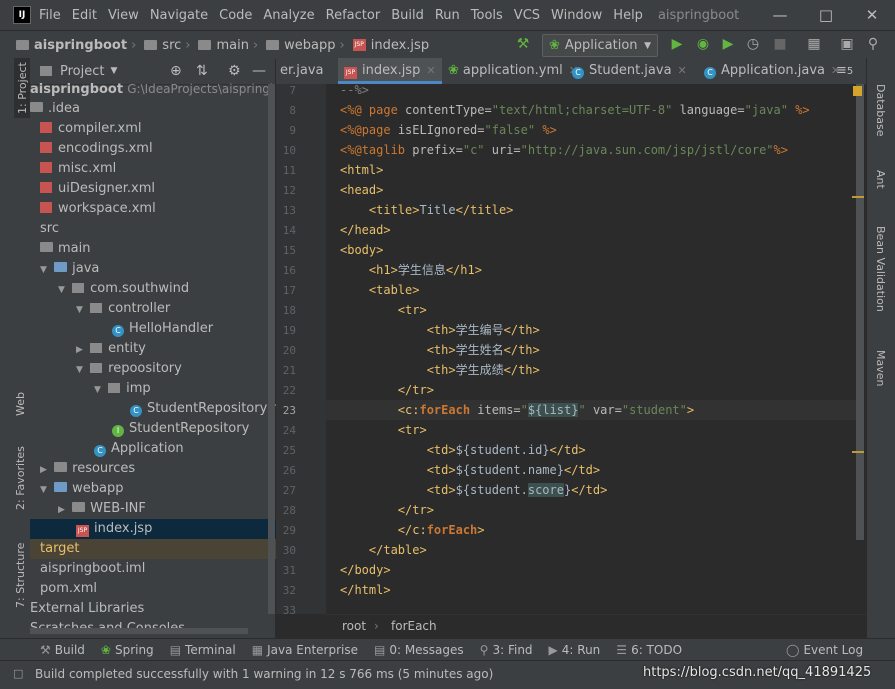 The width and height of the screenshot is (895, 689). What do you see at coordinates (123, 15) in the screenshot?
I see `menu-view: View` at bounding box center [123, 15].